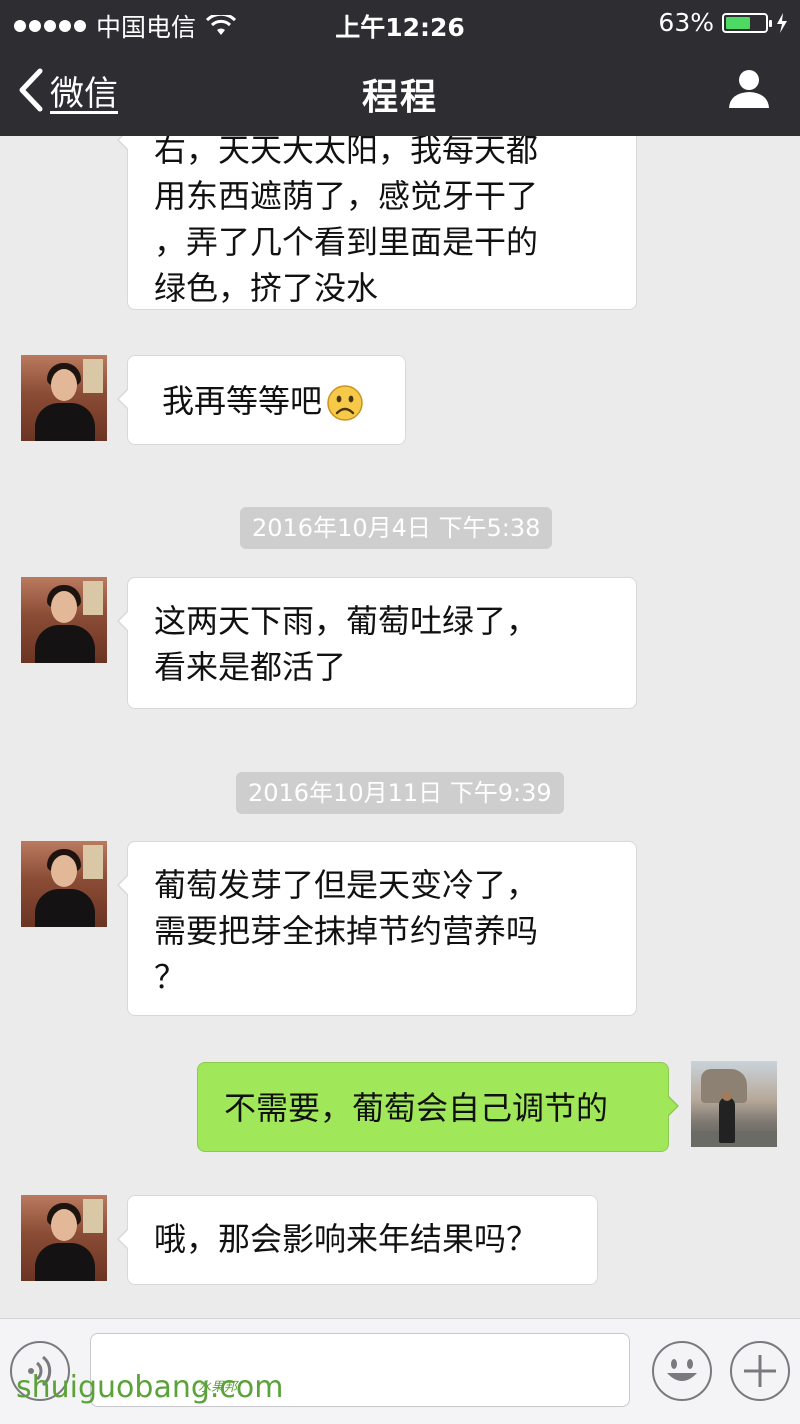  I want to click on message-timestamp: 2016年10月4日 下午5:38, so click(396, 528).